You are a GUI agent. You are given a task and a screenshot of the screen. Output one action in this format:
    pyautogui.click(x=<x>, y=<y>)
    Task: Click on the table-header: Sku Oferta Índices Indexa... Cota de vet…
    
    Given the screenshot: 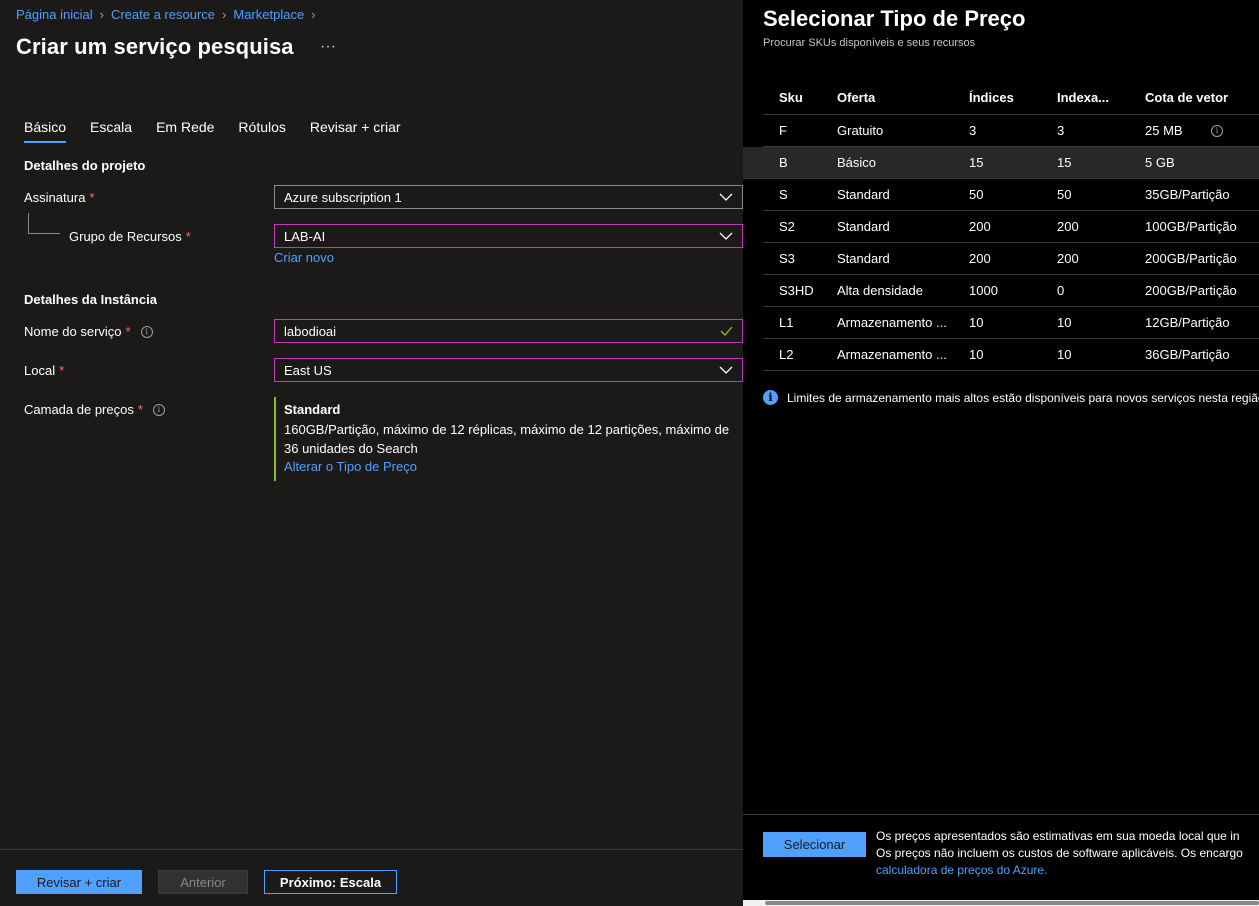 What is the action you would take?
    pyautogui.click(x=1011, y=98)
    